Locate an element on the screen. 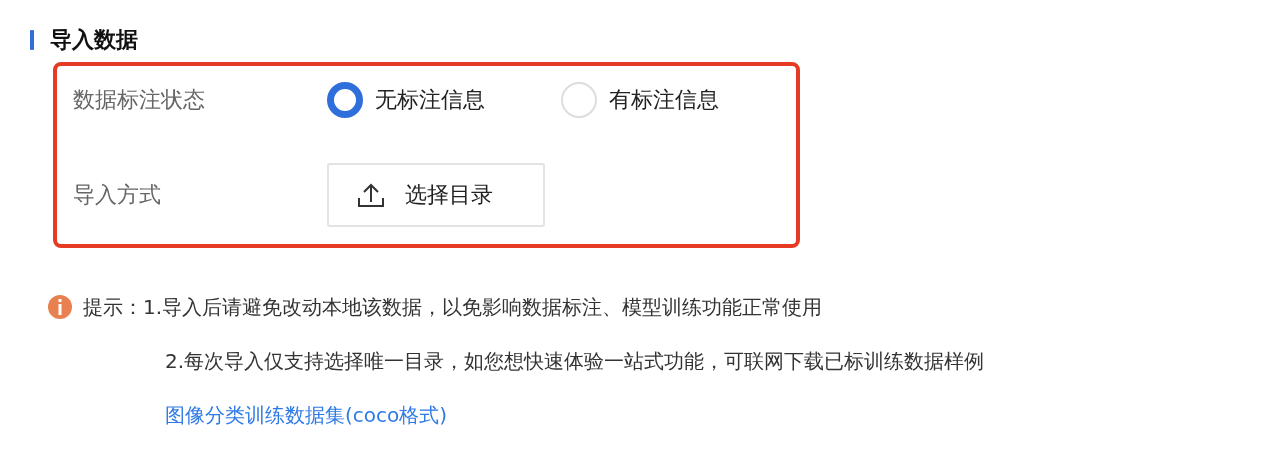 The image size is (1268, 456). radio-label: 无标注信息 is located at coordinates (430, 100).